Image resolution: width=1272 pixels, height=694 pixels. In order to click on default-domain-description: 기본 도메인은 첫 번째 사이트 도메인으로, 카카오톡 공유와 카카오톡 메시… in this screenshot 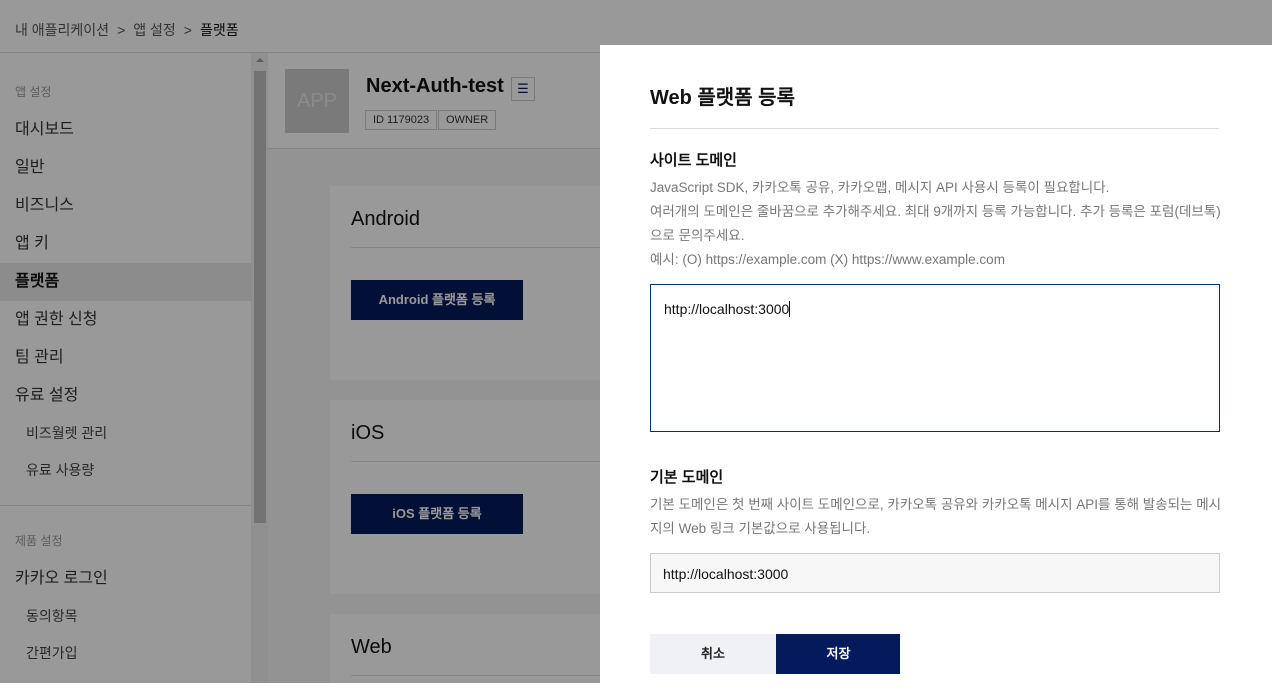, I will do `click(936, 516)`.